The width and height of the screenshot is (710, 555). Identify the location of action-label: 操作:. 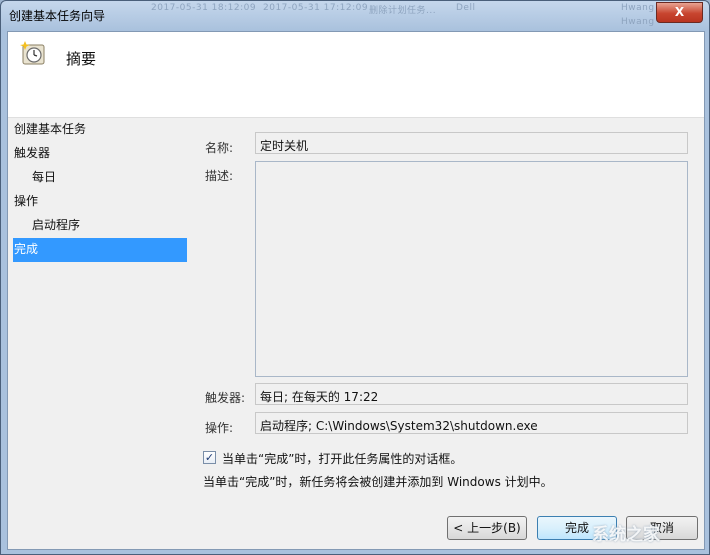
(219, 428).